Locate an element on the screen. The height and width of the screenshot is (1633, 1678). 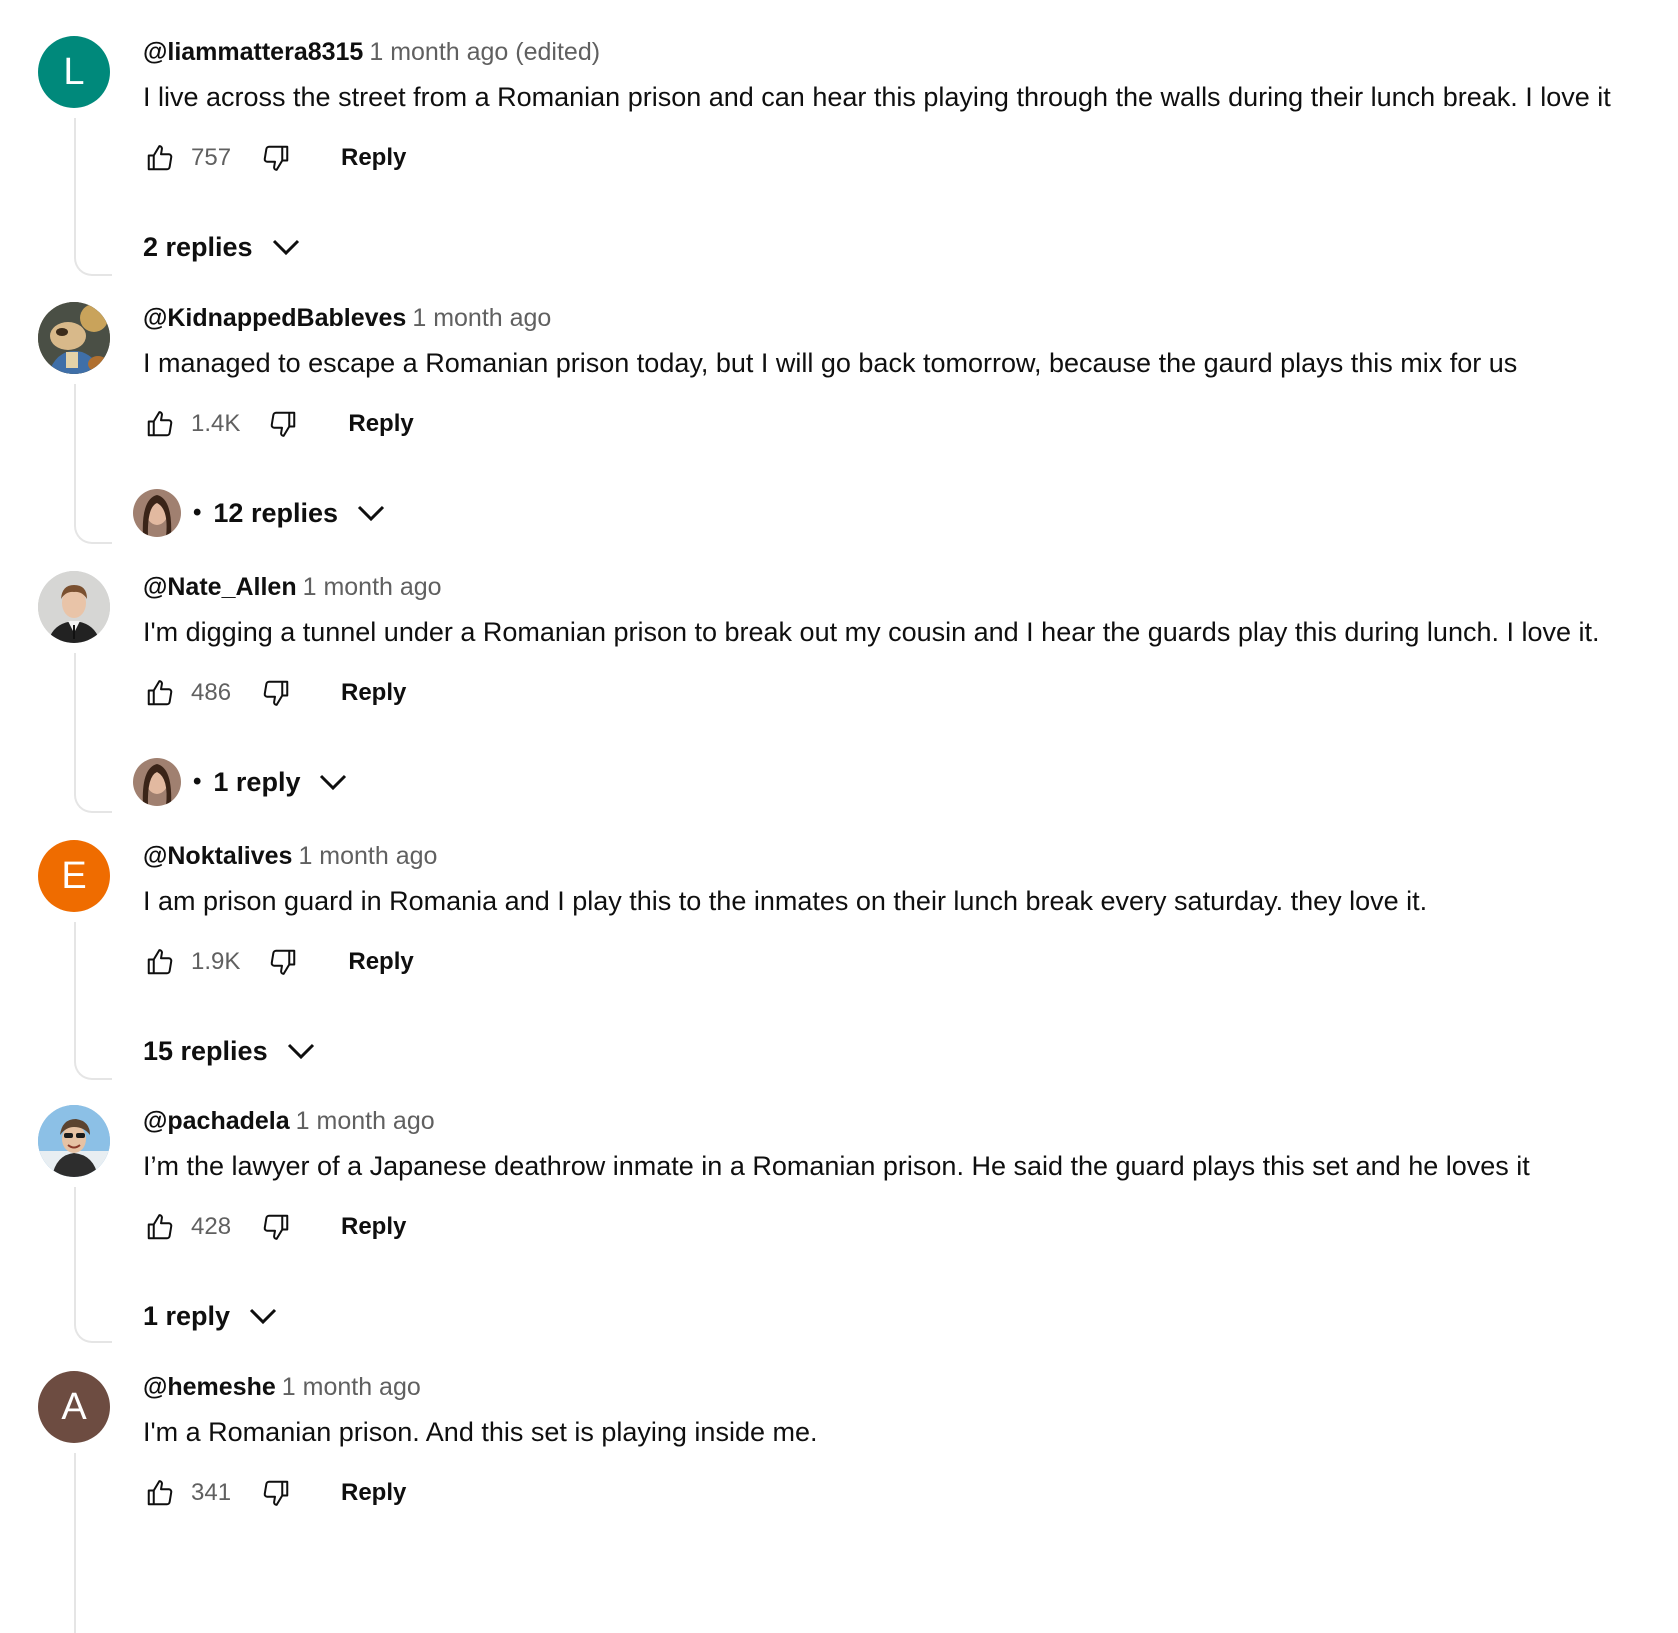
comment-actions: 1.4K Reply is located at coordinates (278, 424).